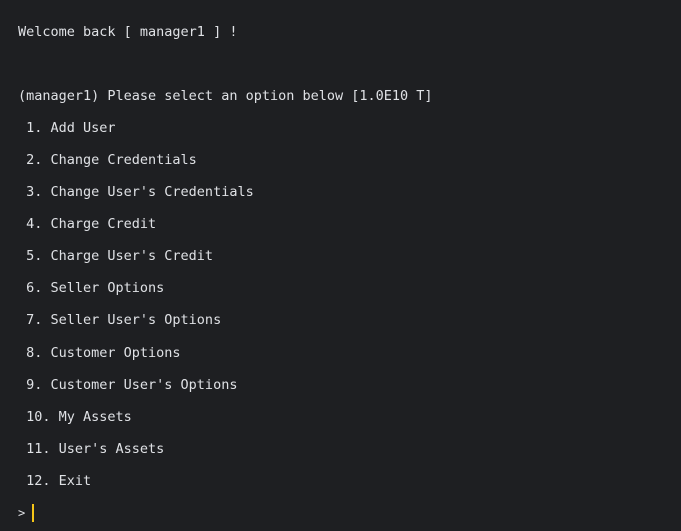 This screenshot has width=681, height=531. I want to click on menu-item-change-users-credentials: 3. Change User's Credentials, so click(136, 192).